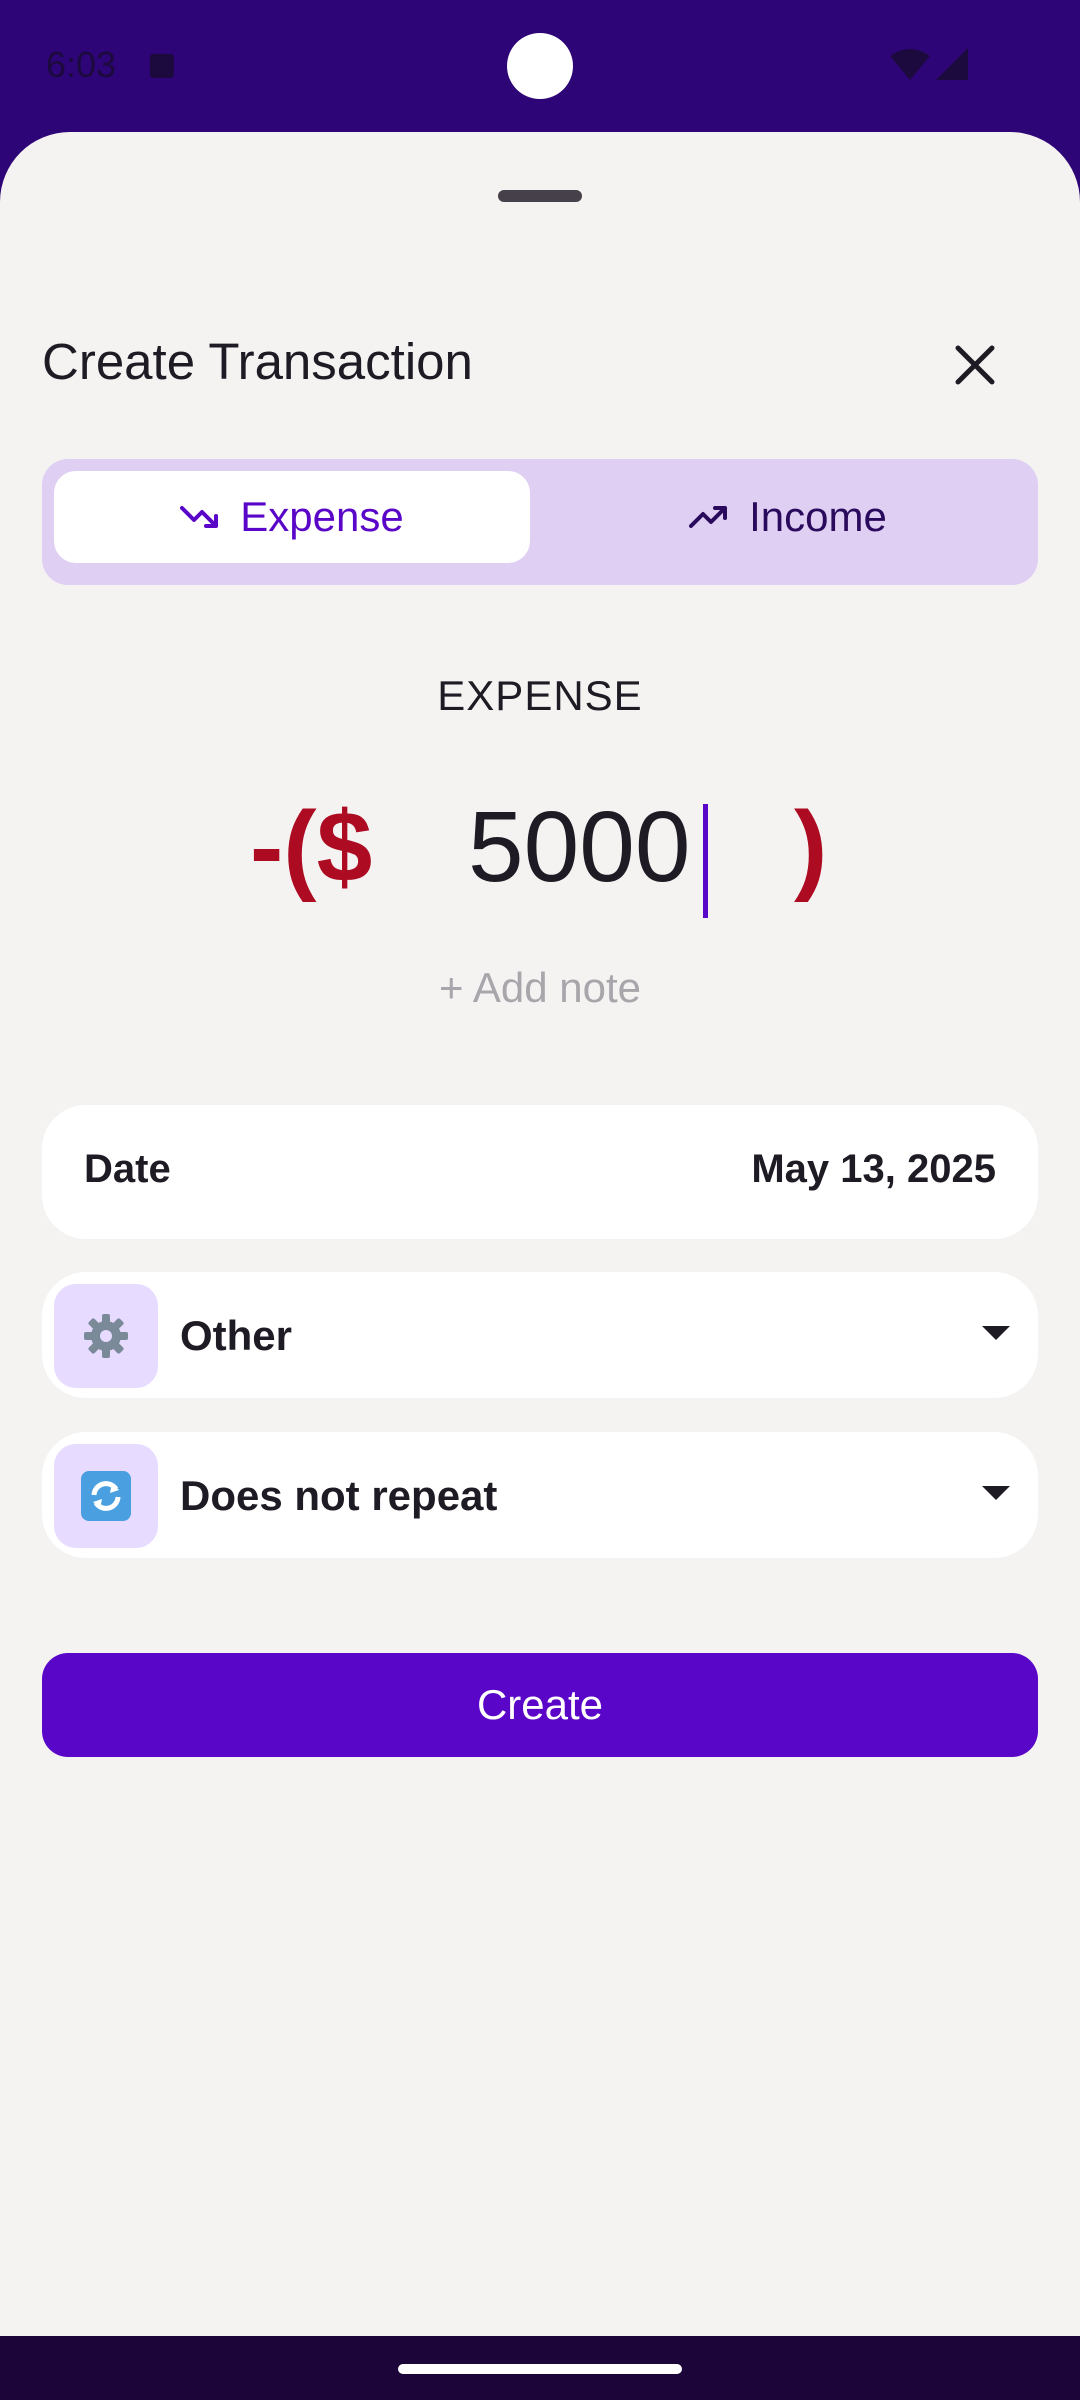  I want to click on repeat-icon-tile, so click(106, 1496).